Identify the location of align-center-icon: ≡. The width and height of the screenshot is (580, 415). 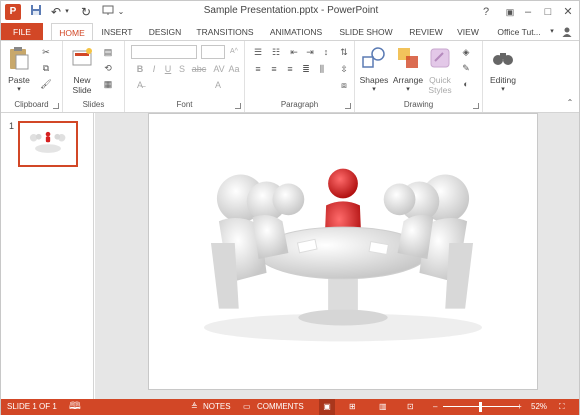
(274, 69).